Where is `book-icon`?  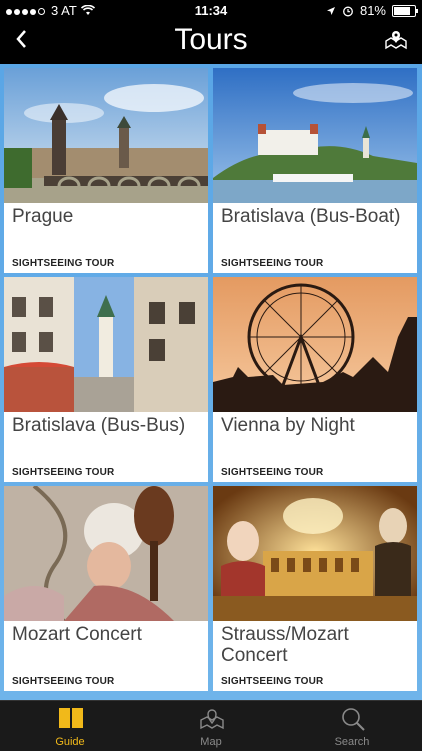
book-icon is located at coordinates (71, 718).